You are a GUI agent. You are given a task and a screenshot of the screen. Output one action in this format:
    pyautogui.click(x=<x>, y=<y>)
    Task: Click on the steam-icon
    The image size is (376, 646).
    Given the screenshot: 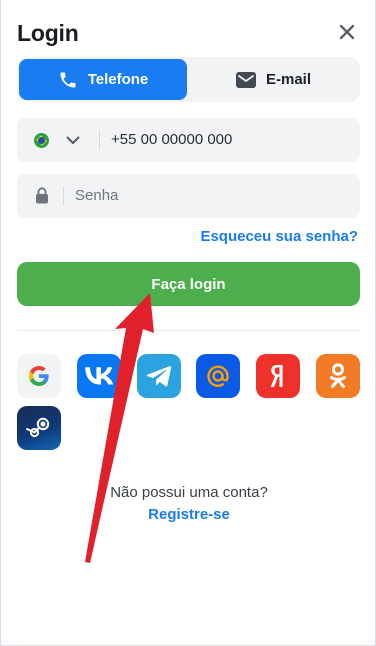 What is the action you would take?
    pyautogui.click(x=38, y=427)
    